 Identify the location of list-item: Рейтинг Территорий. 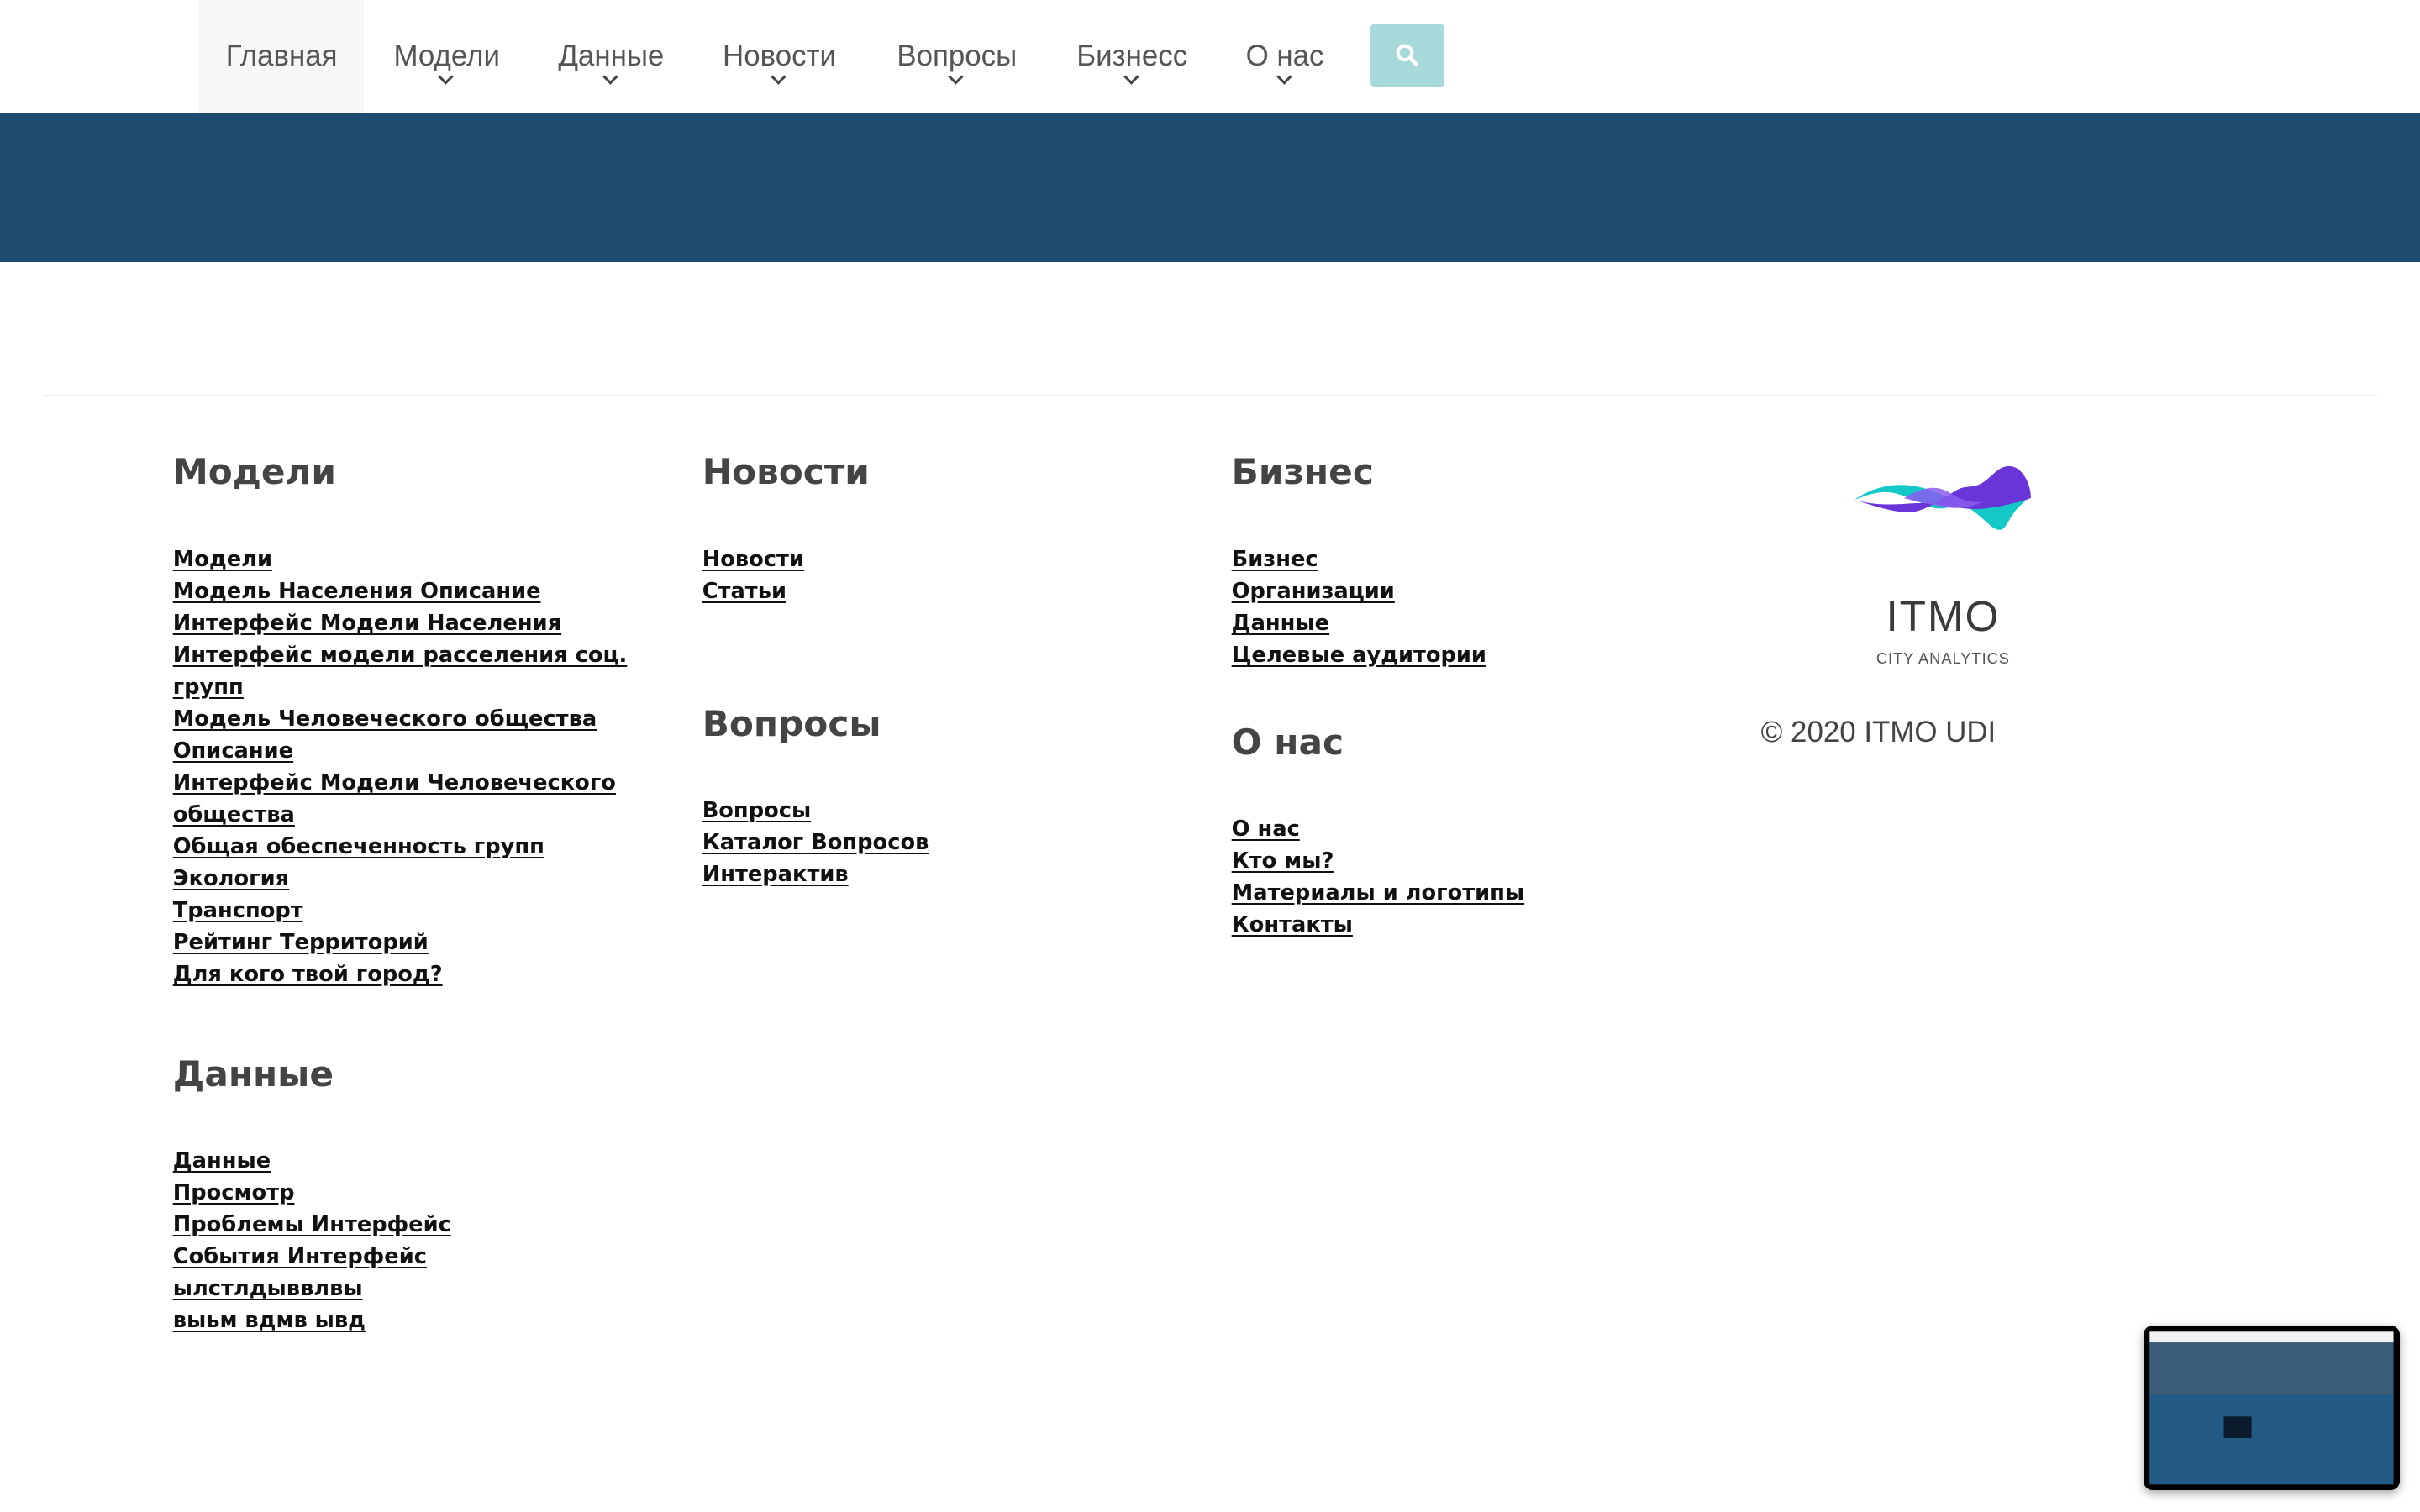
(420, 942).